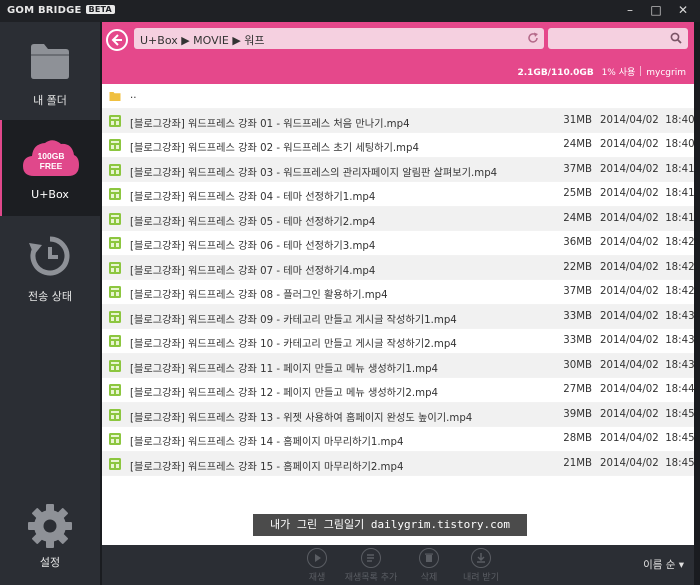 Image resolution: width=700 pixels, height=585 pixels. I want to click on app-name: GOM BRIDGE, so click(44, 10).